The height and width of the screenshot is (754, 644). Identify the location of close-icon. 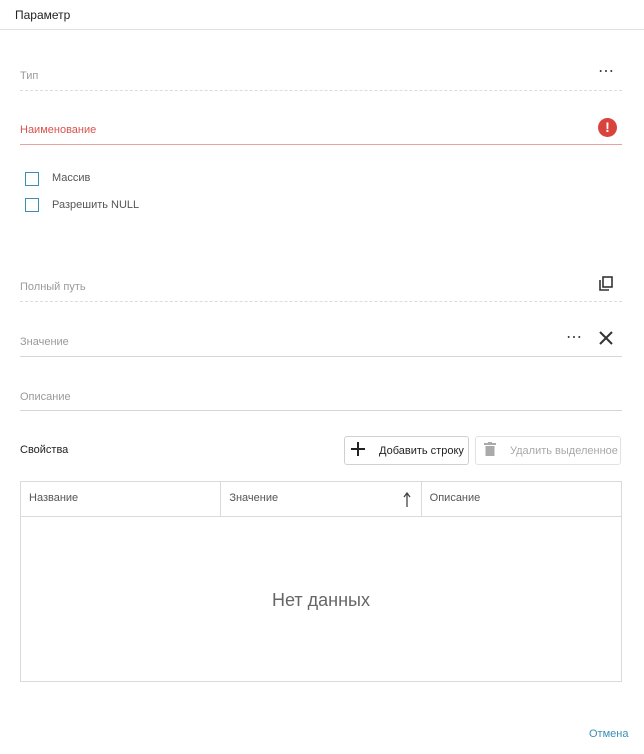
(606, 340).